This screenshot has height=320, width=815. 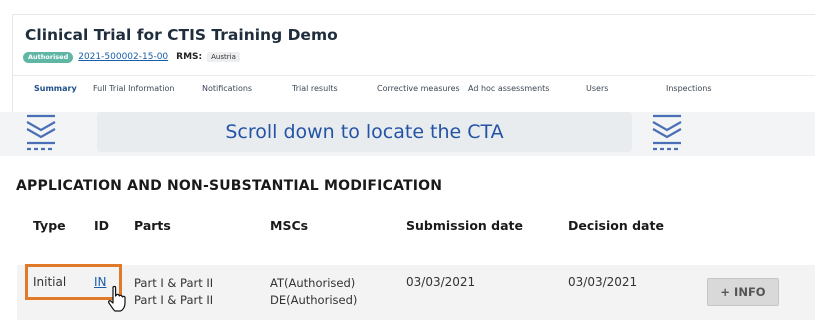 I want to click on tab-inspections: Inspections, so click(x=689, y=88).